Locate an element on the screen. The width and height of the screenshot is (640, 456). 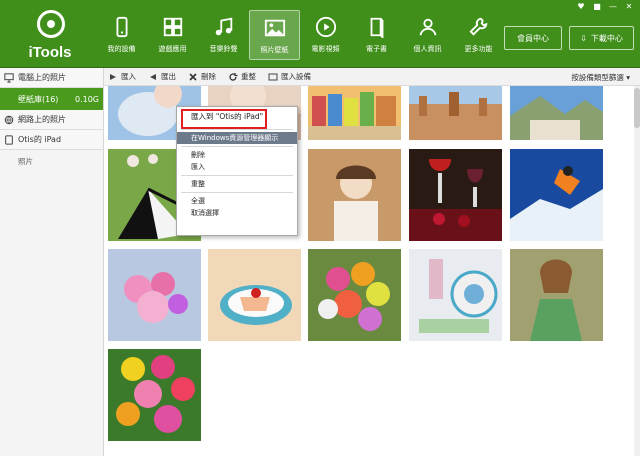
import-button: 匯入 is located at coordinates (122, 76).